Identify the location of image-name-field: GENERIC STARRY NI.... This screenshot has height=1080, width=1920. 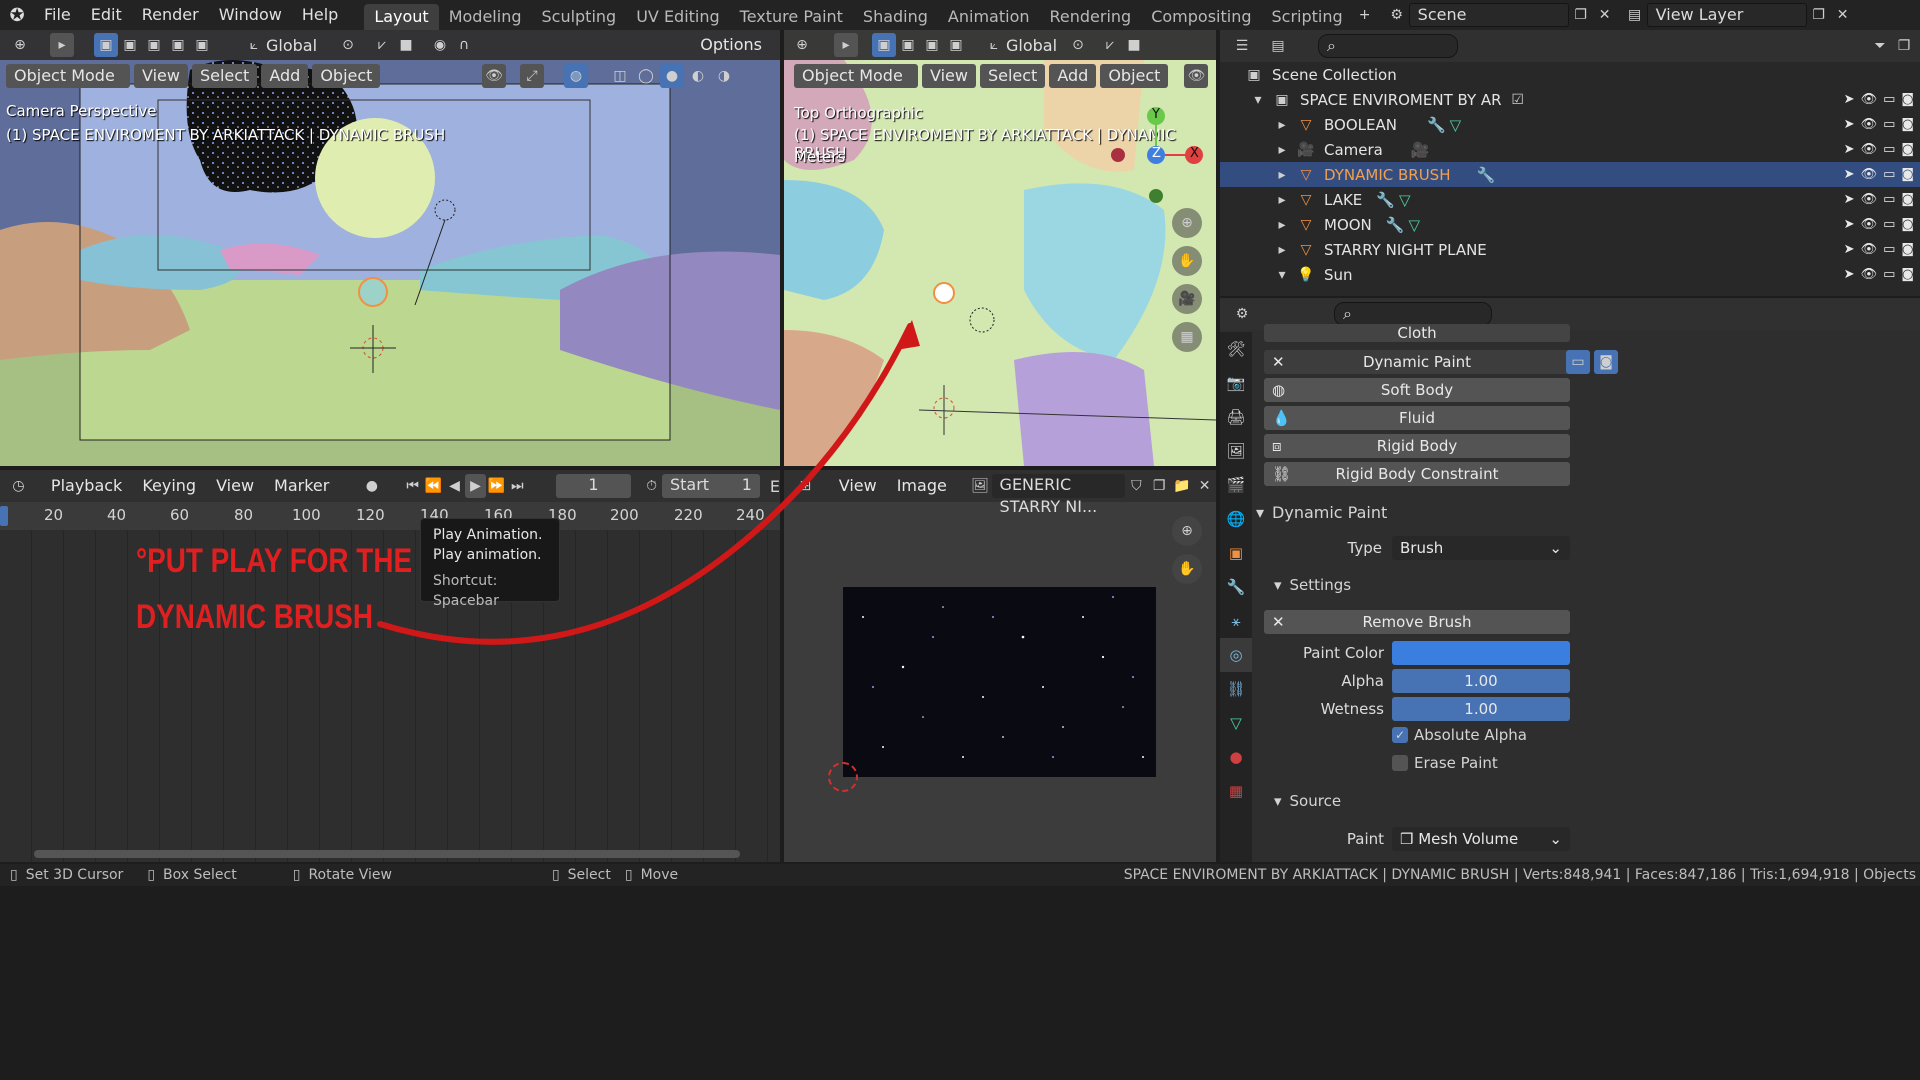
(1058, 495).